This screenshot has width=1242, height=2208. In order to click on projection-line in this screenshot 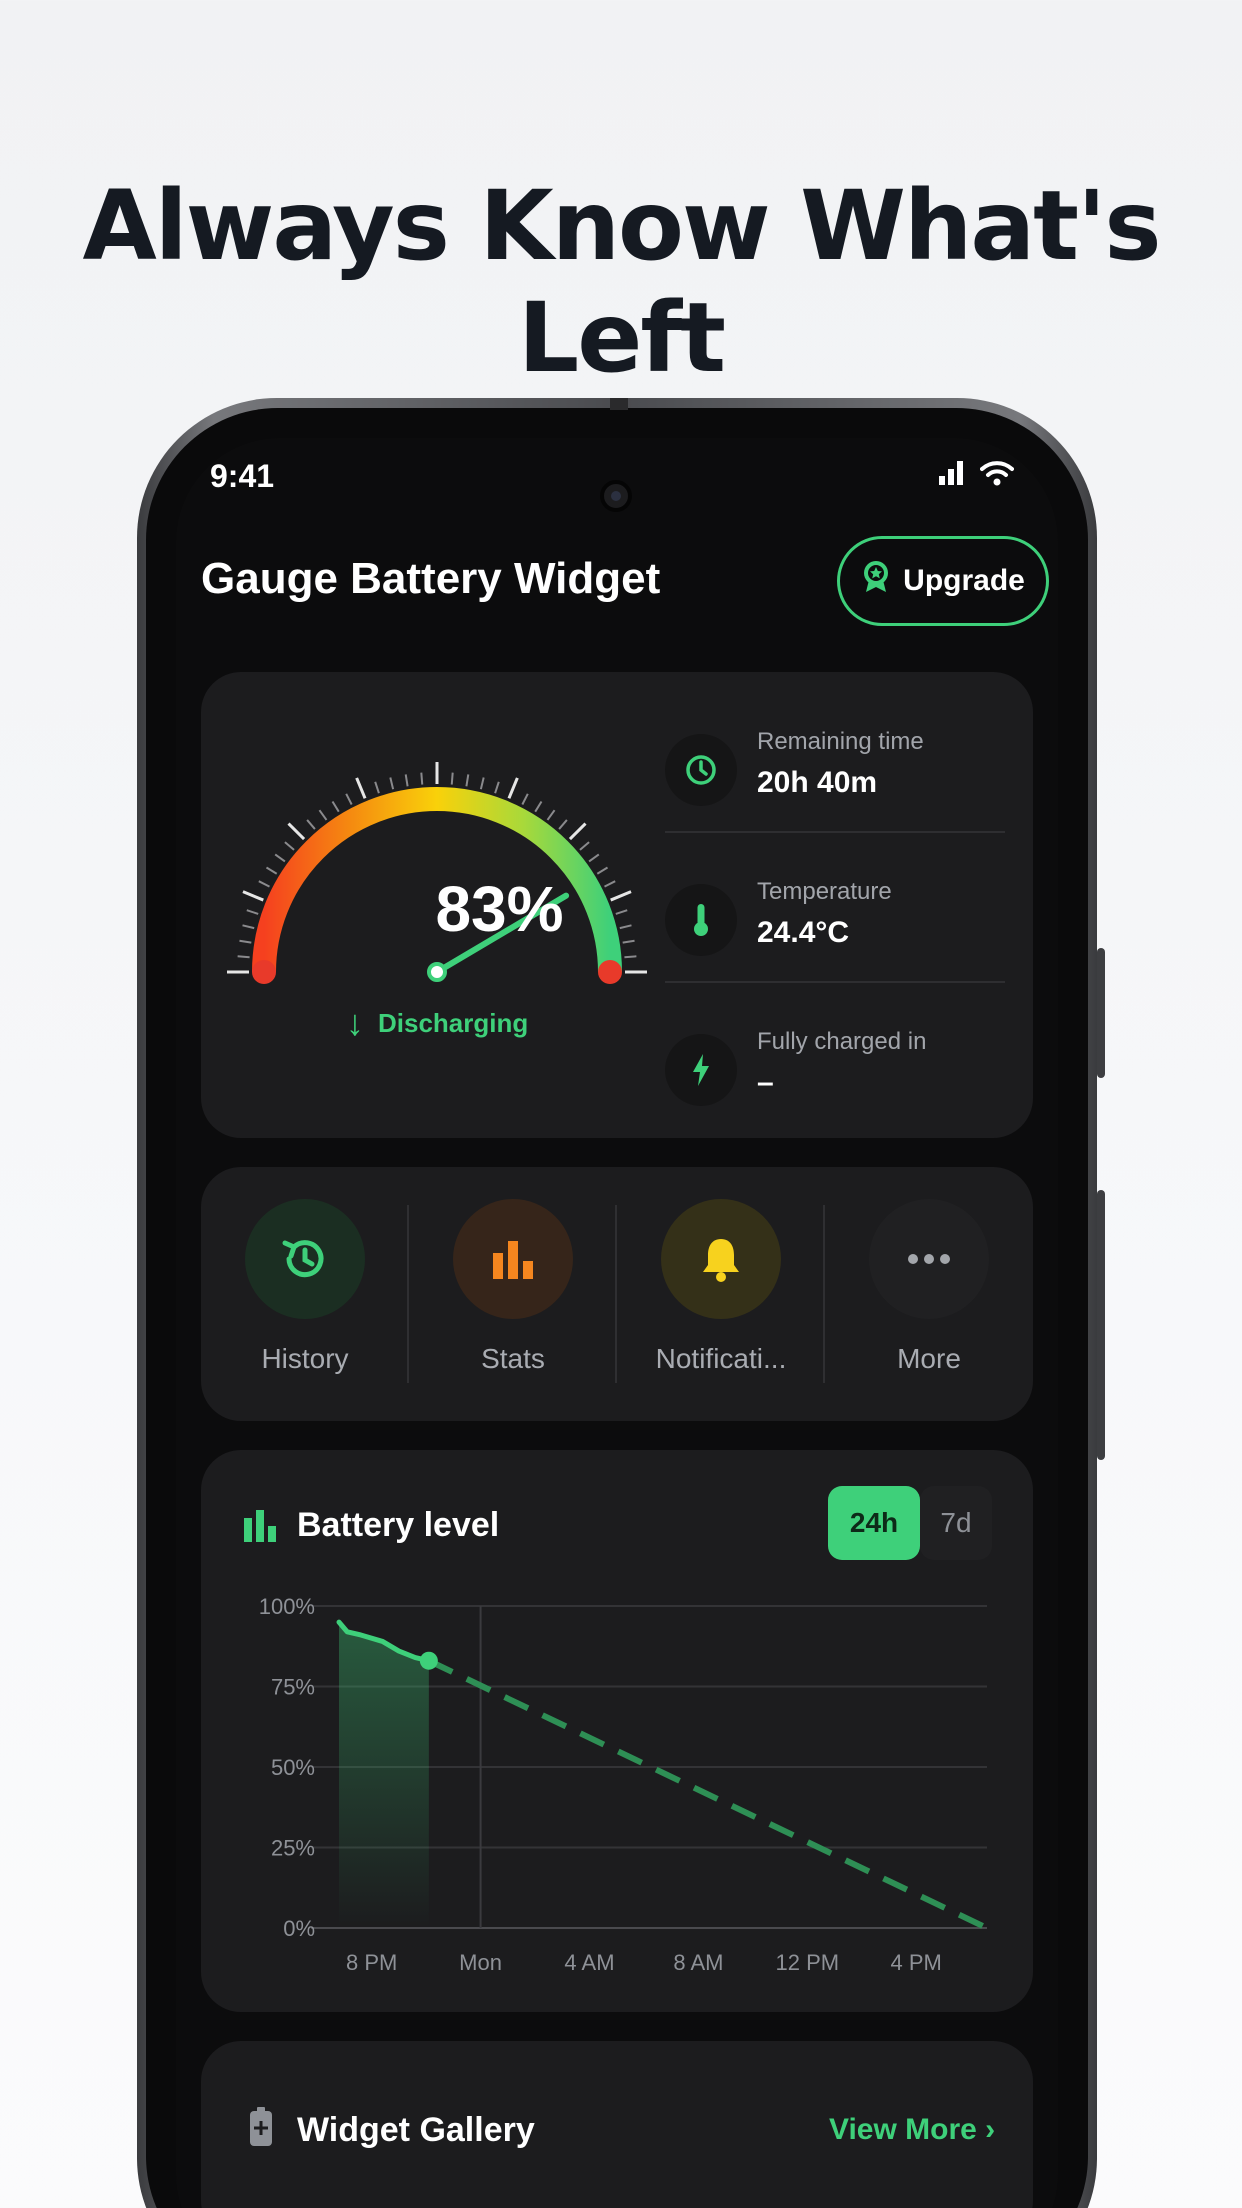, I will do `click(708, 1794)`.